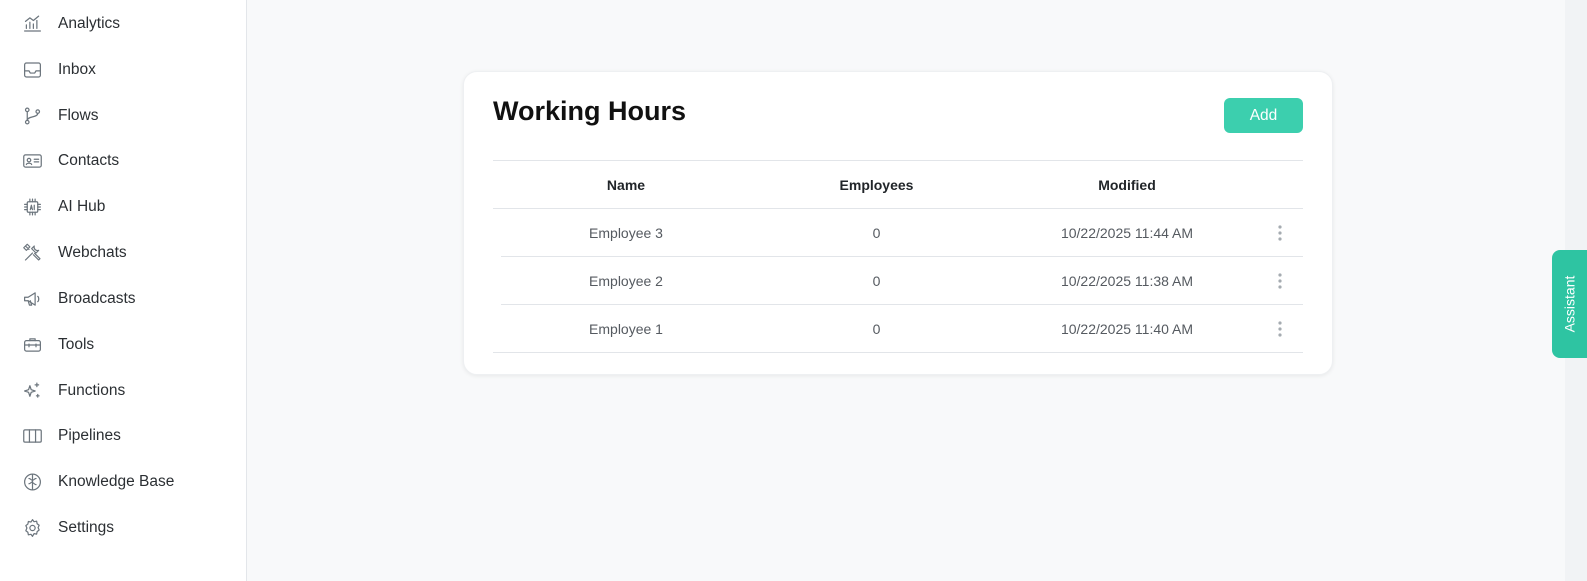  I want to click on assistant-label: Assistant, so click(1569, 304).